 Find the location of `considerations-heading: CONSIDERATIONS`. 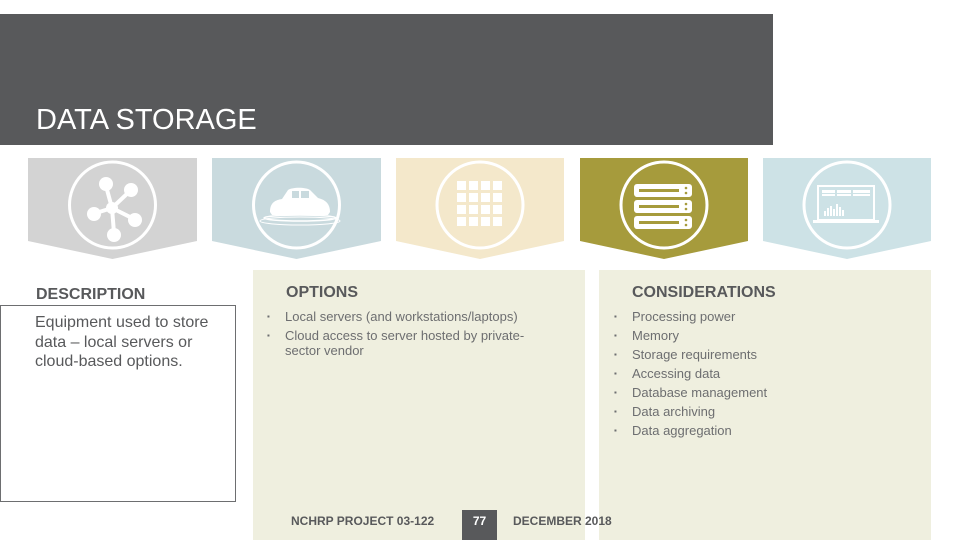

considerations-heading: CONSIDERATIONS is located at coordinates (704, 292).